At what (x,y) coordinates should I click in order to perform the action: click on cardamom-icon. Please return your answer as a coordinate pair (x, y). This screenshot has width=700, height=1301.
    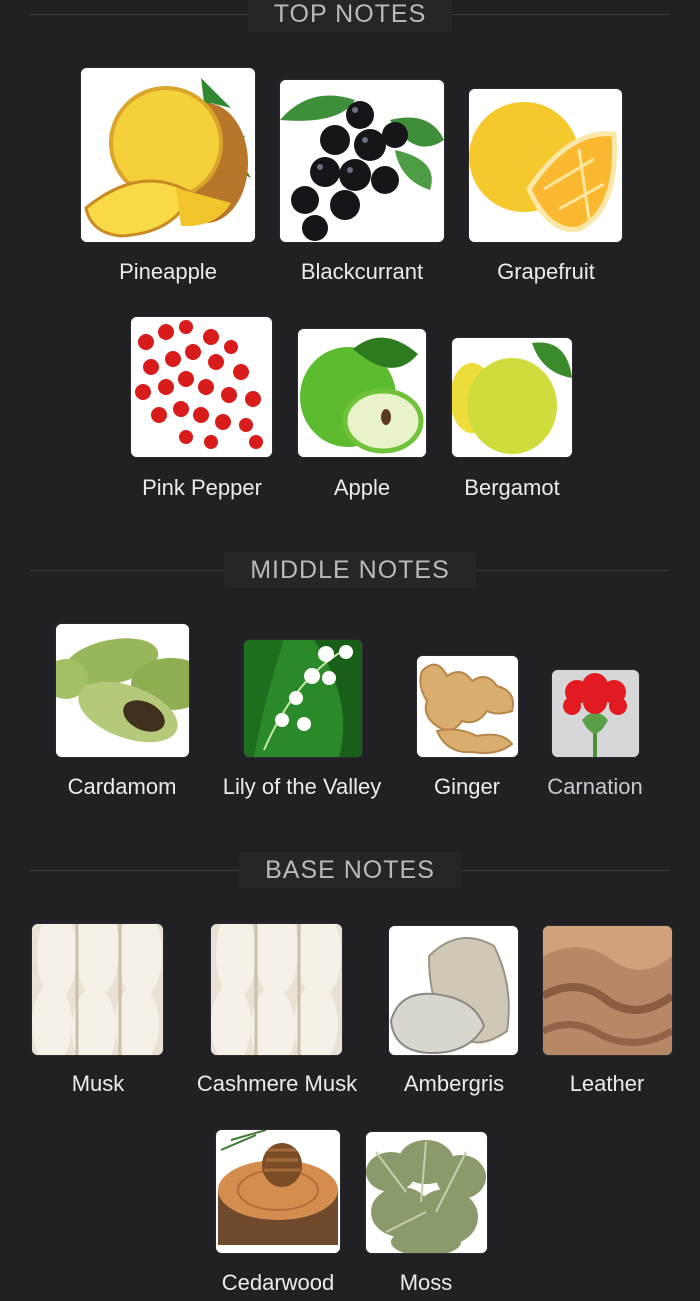
    Looking at the image, I should click on (122, 690).